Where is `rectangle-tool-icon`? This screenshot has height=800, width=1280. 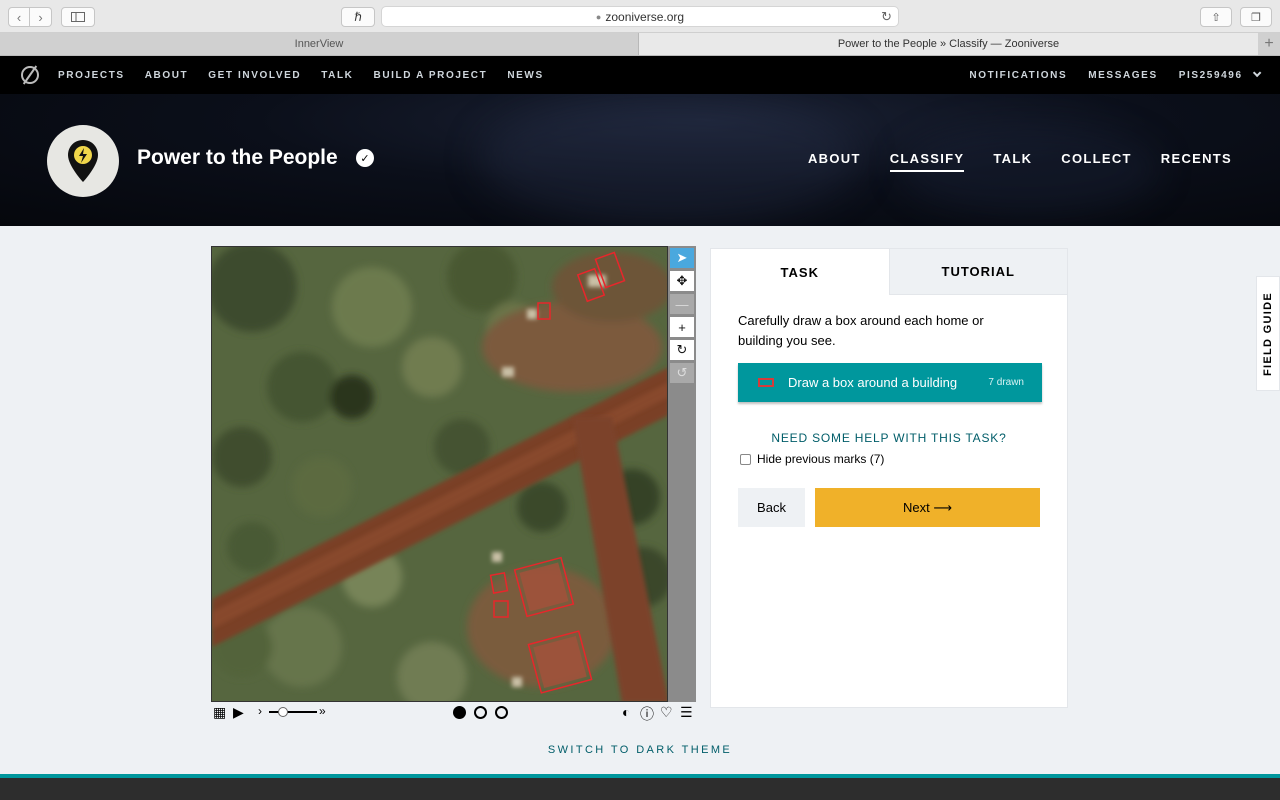
rectangle-tool-icon is located at coordinates (766, 382).